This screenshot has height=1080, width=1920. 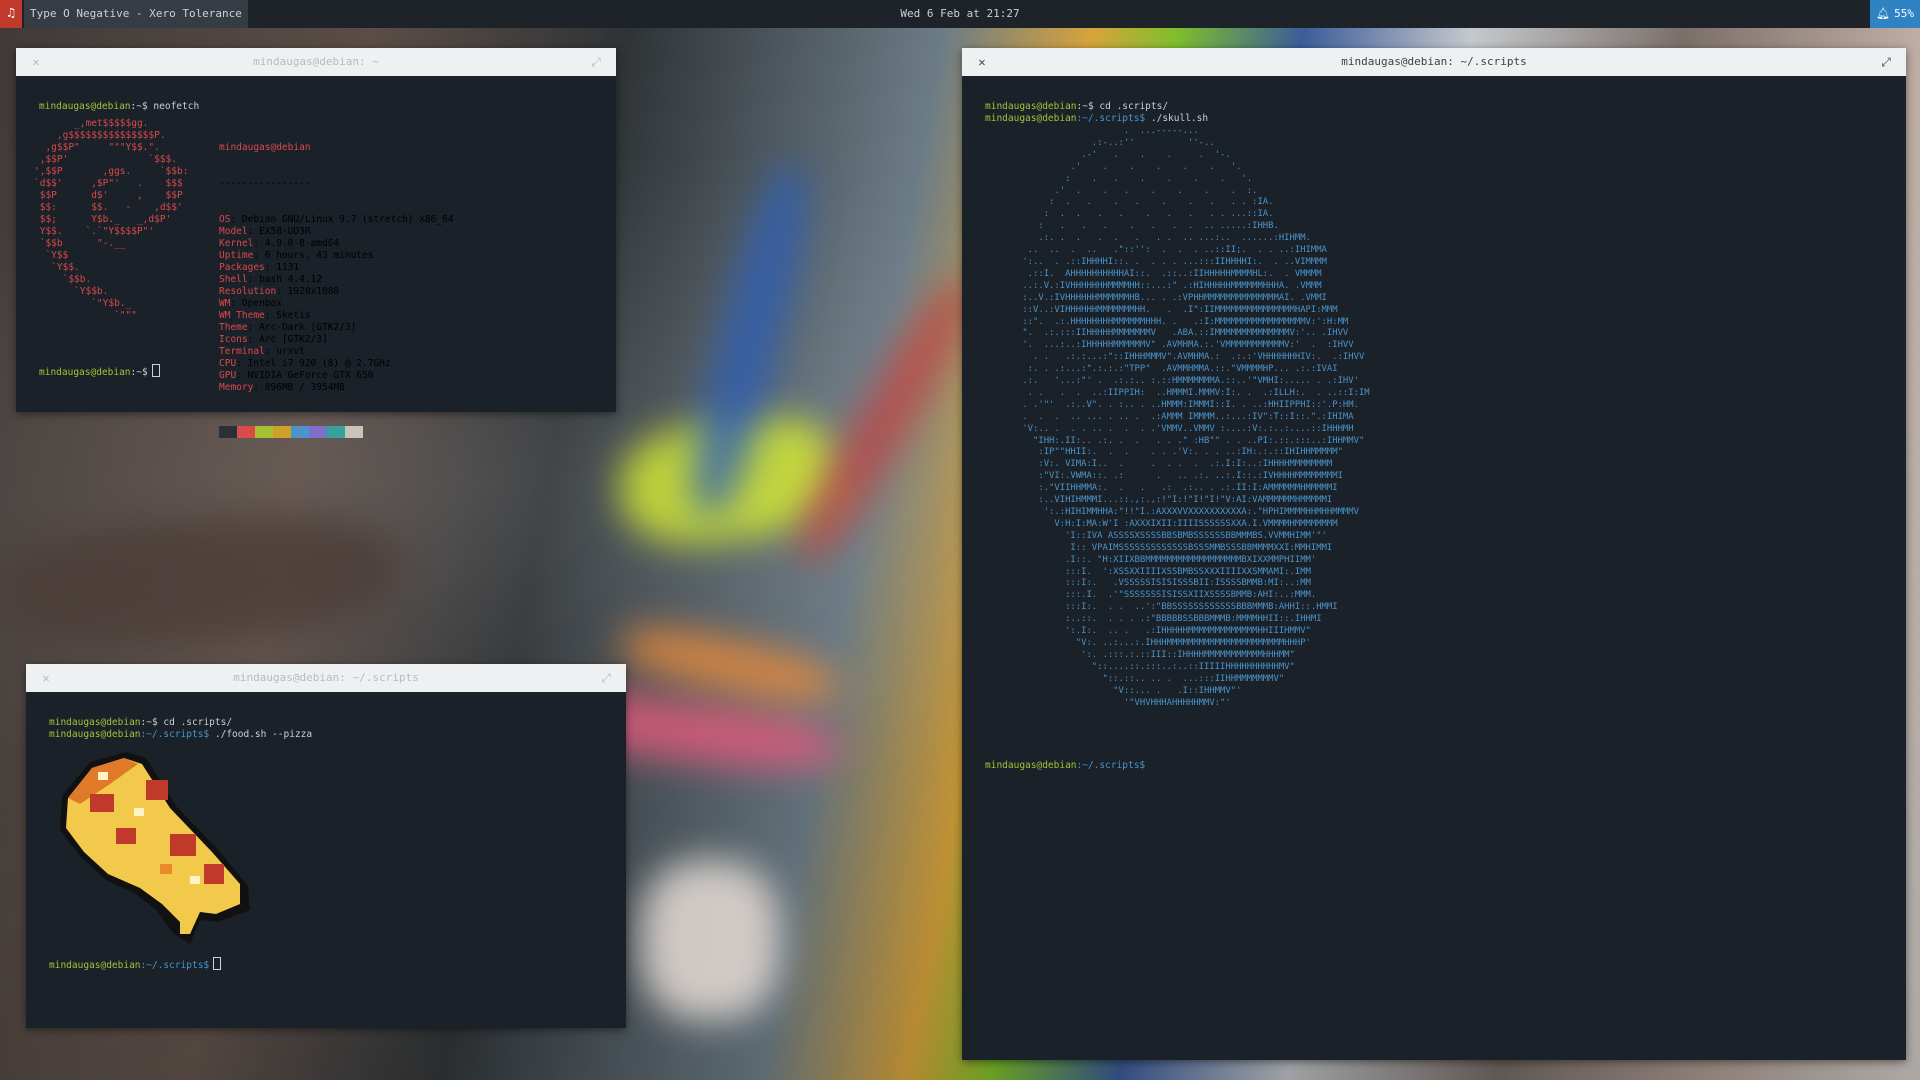 I want to click on pizza-pixel-art, so click(x=155, y=848).